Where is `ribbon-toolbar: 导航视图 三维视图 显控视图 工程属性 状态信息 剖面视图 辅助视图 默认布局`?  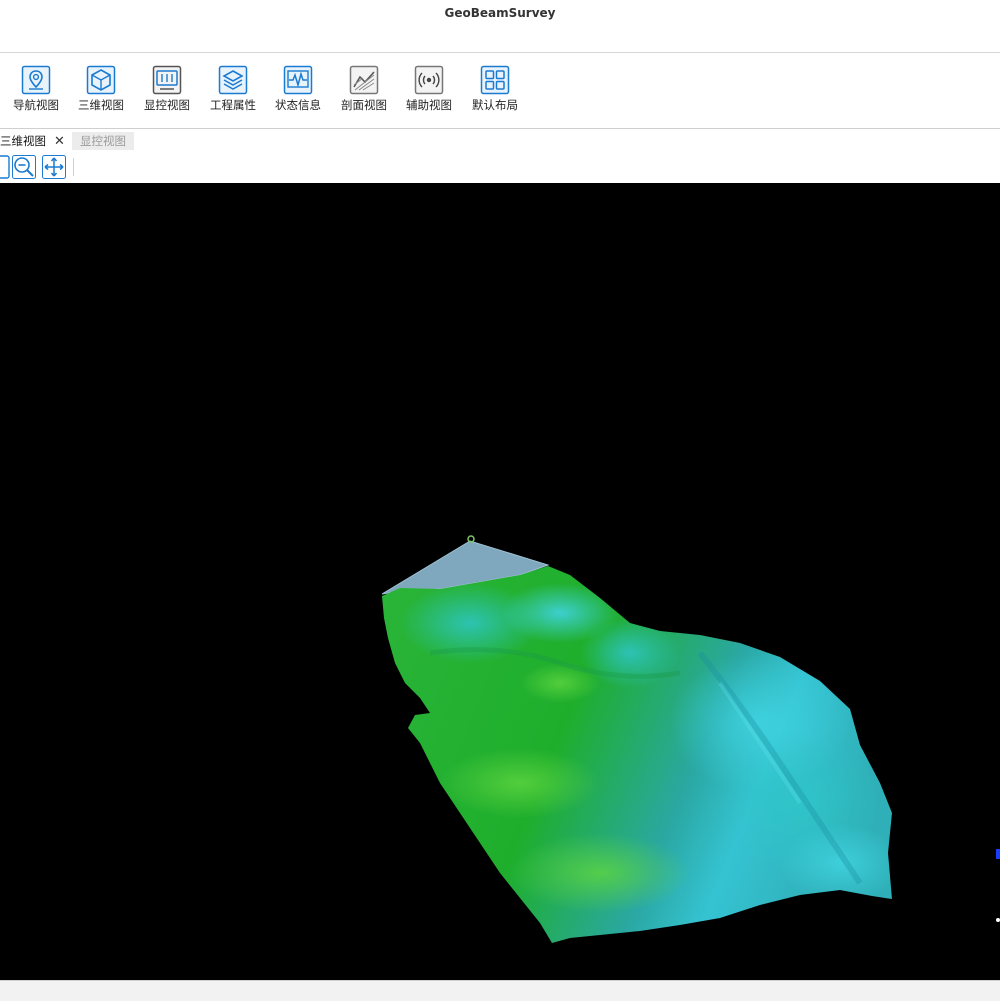
ribbon-toolbar: 导航视图 三维视图 显控视图 工程属性 状态信息 剖面视图 辅助视图 默认布局 is located at coordinates (500, 91).